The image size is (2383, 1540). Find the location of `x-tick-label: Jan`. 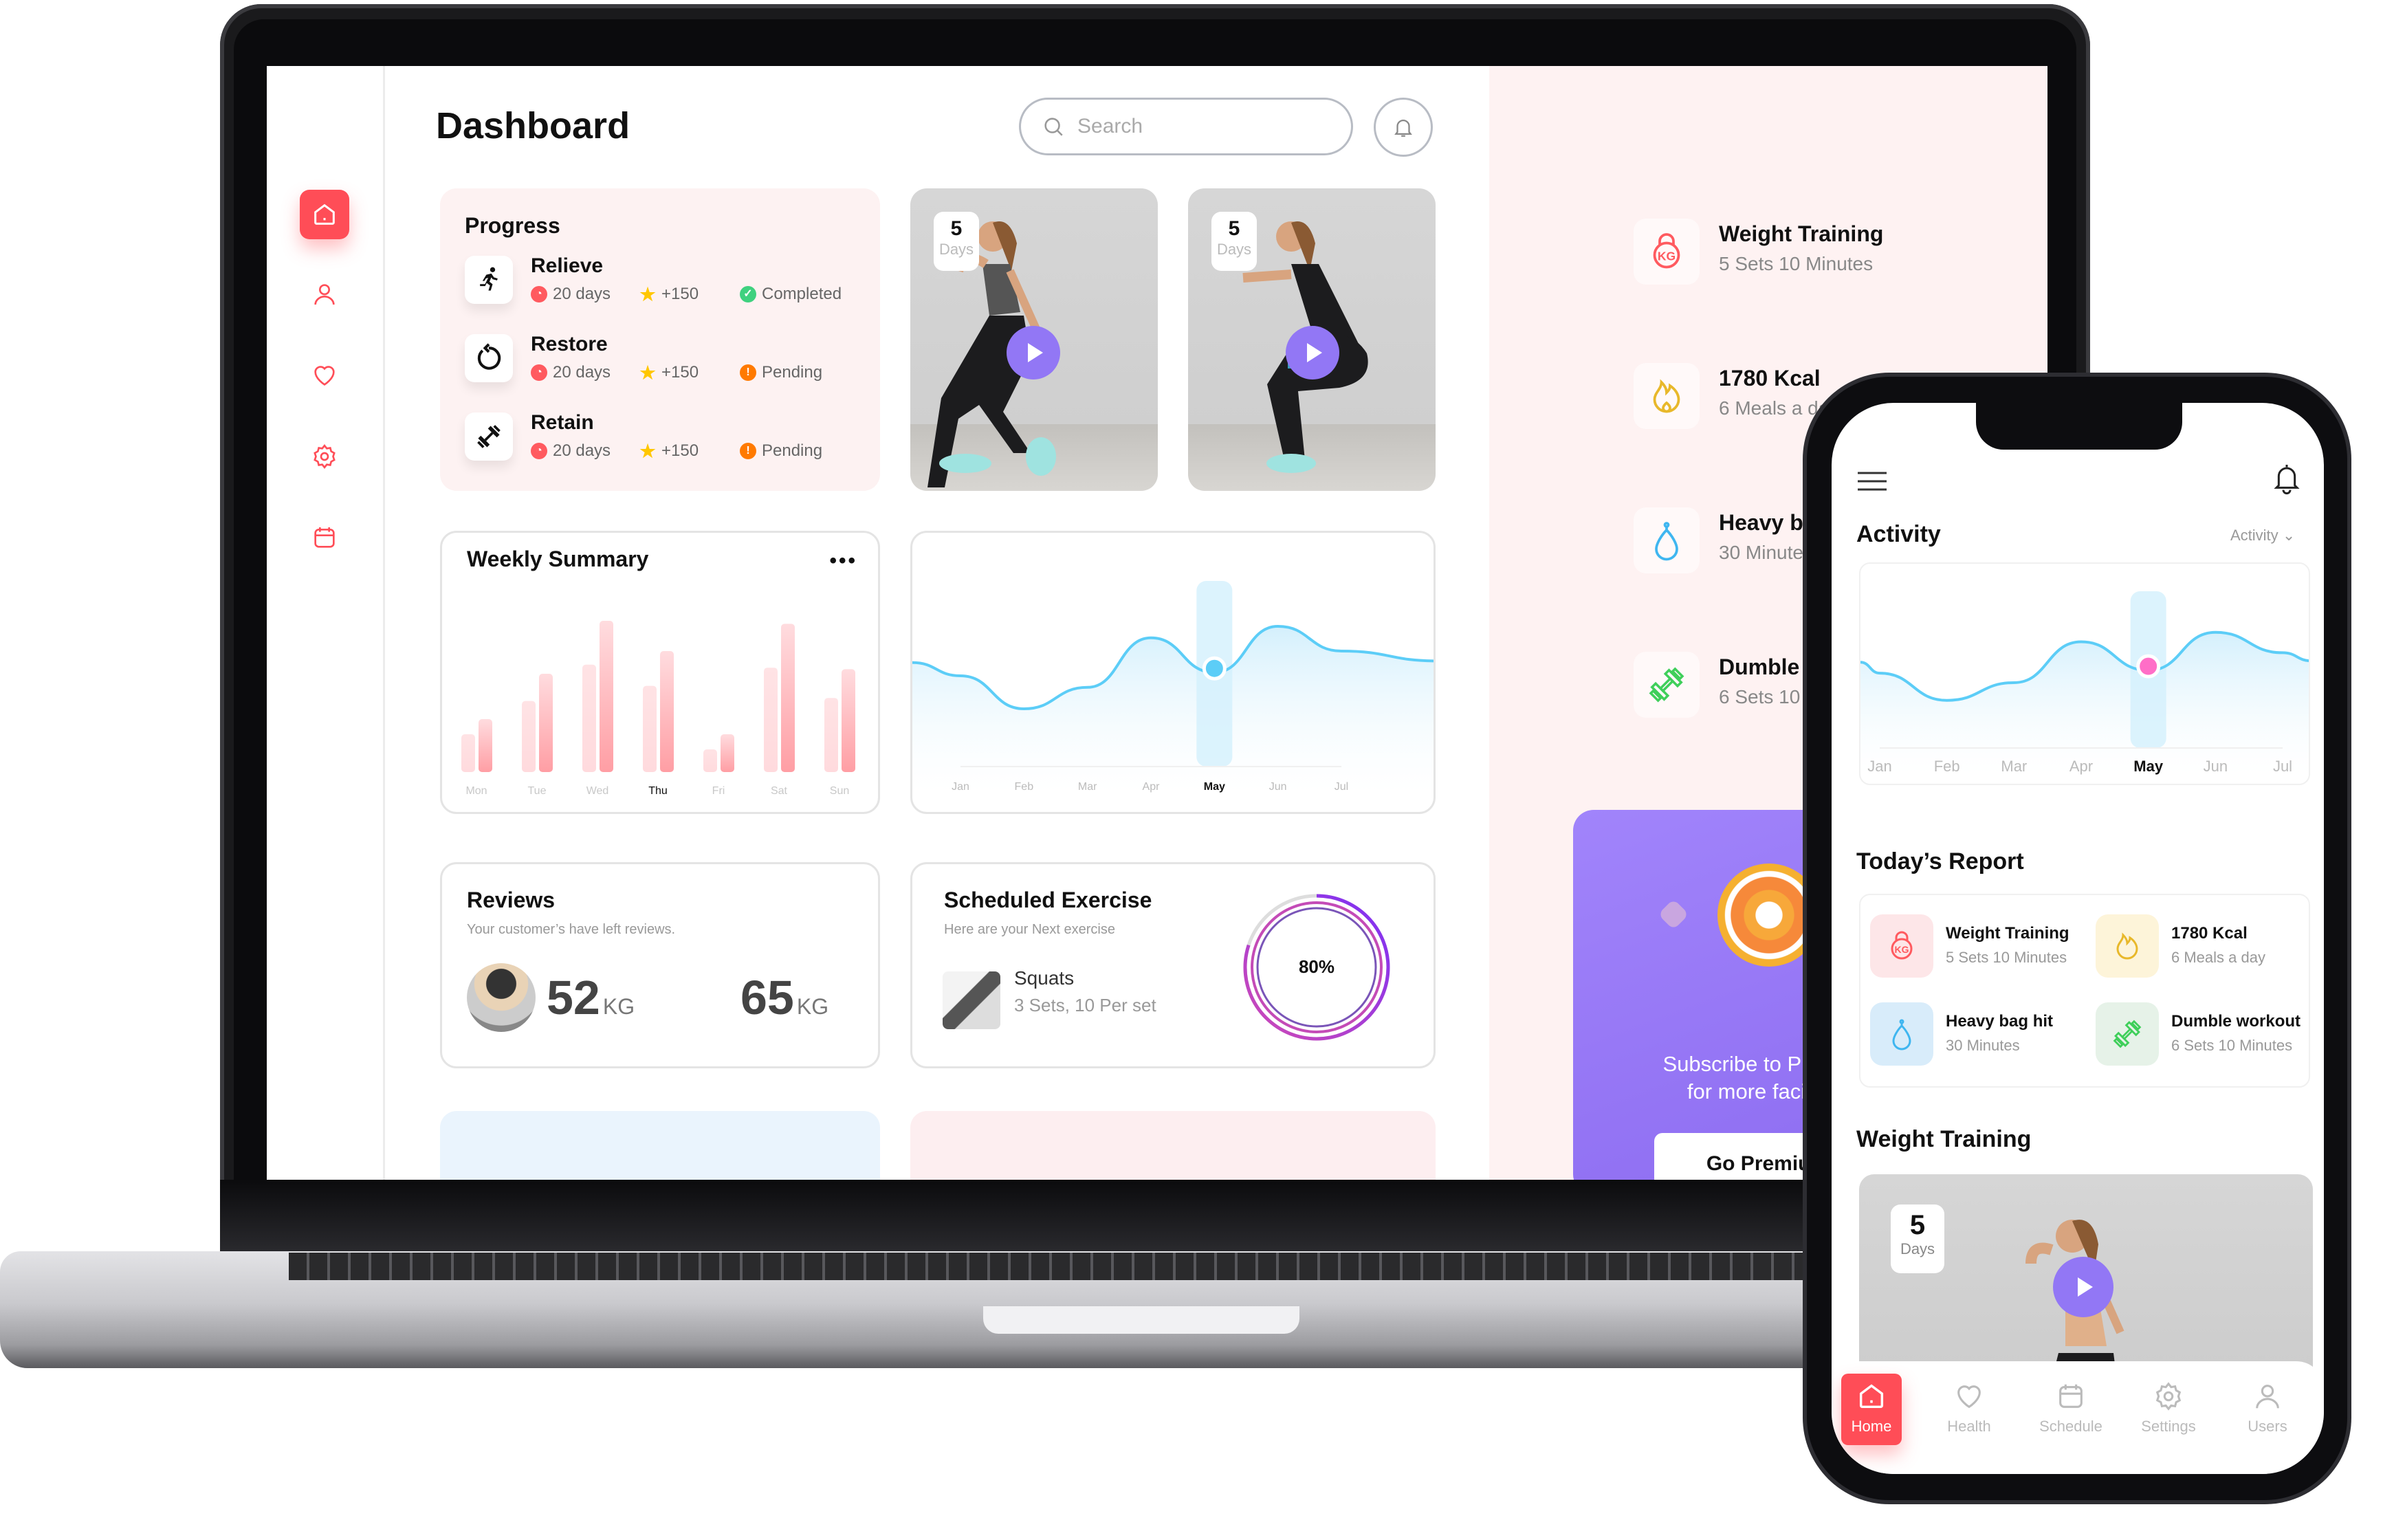

x-tick-label: Jan is located at coordinates (960, 787).